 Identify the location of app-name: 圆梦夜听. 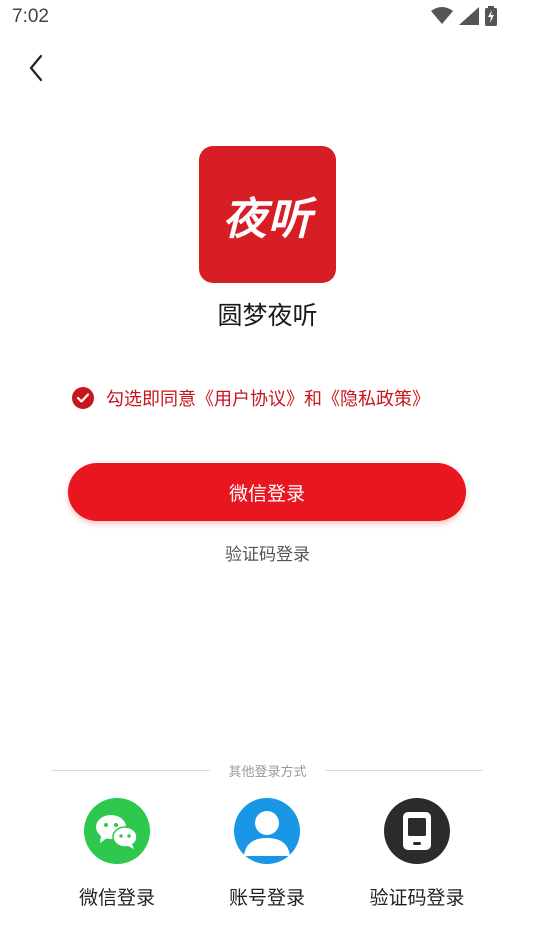
(267, 315).